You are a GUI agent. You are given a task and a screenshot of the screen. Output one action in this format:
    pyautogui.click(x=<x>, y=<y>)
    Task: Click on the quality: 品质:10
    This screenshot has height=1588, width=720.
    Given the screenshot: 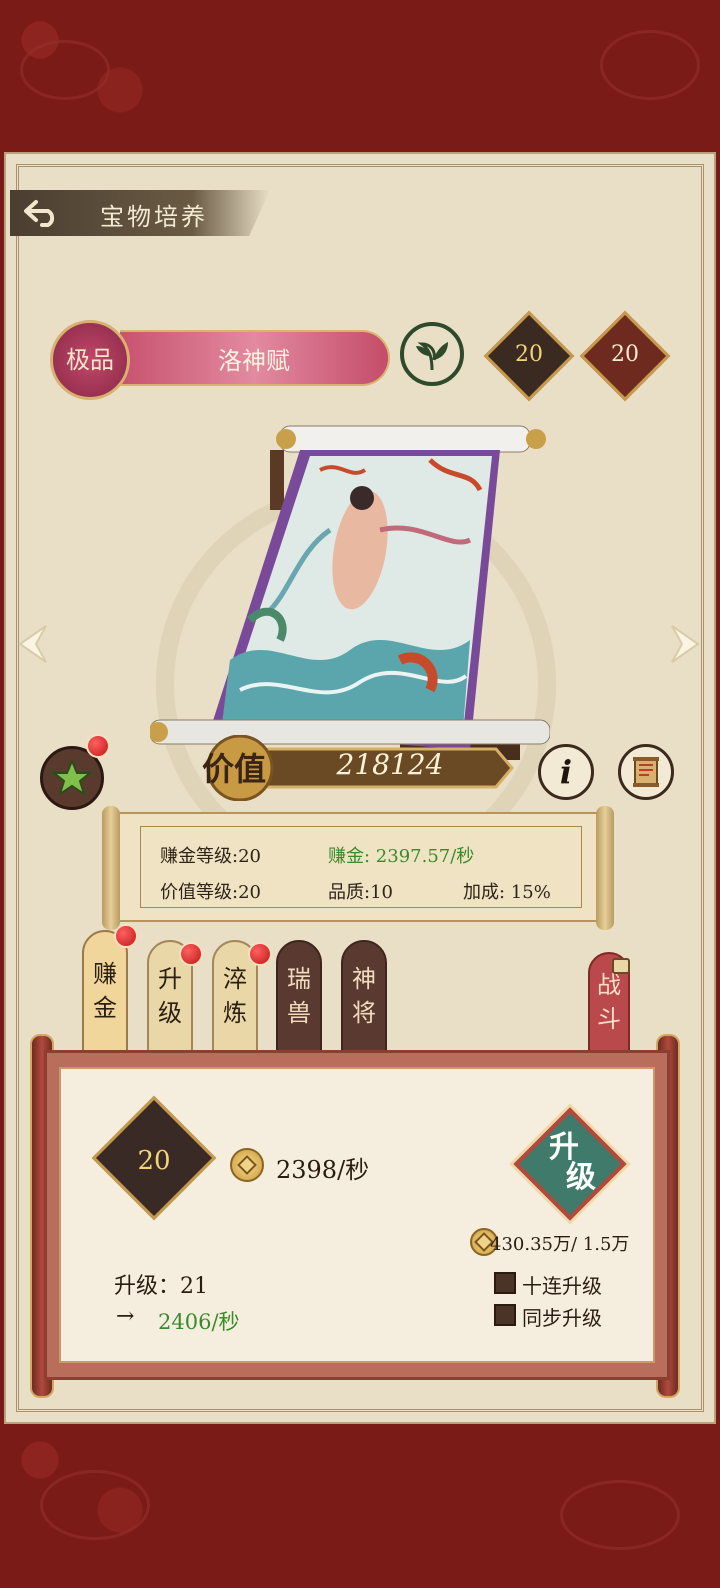 What is the action you would take?
    pyautogui.click(x=360, y=892)
    